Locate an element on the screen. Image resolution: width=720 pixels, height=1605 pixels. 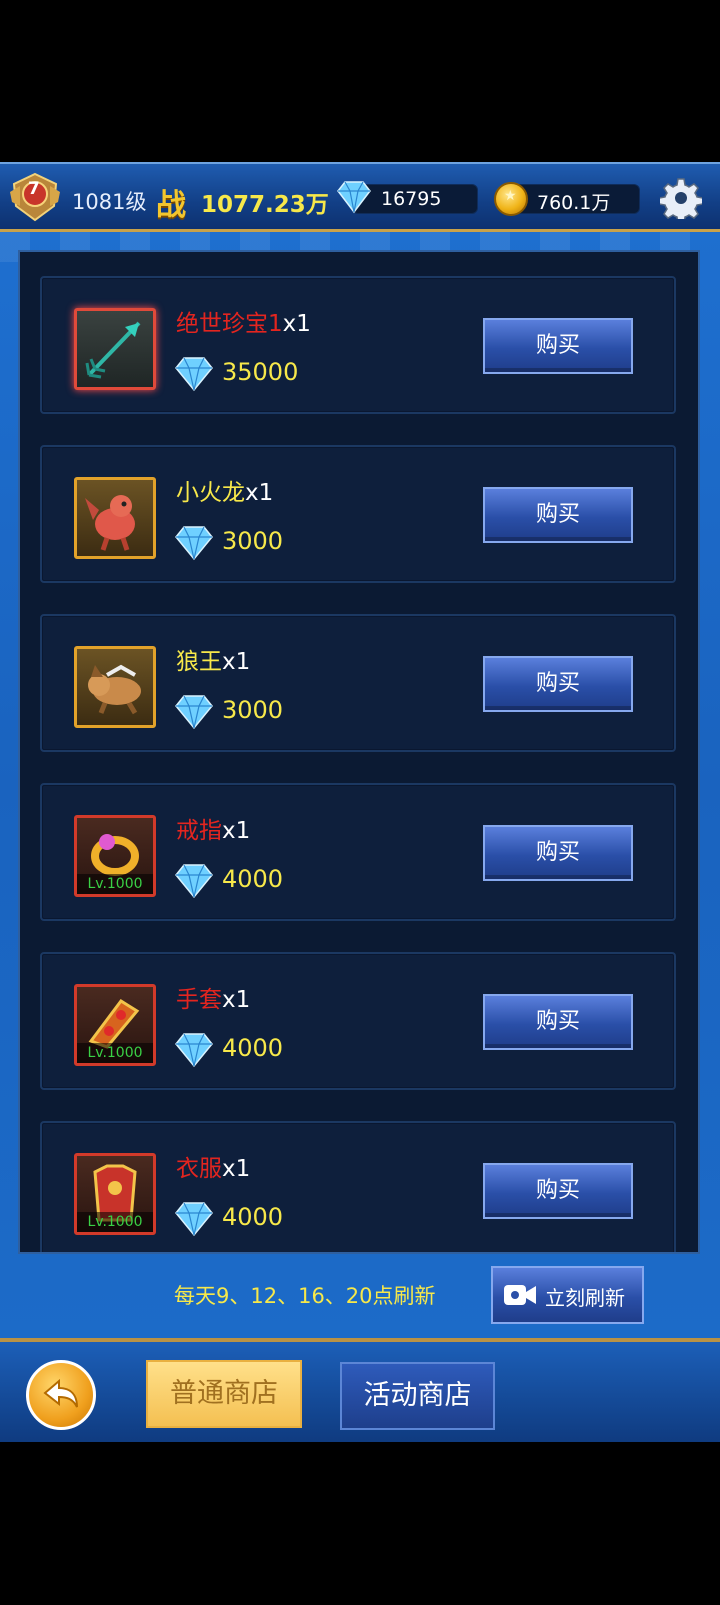
wolf-king-pet-icon is located at coordinates (115, 687).